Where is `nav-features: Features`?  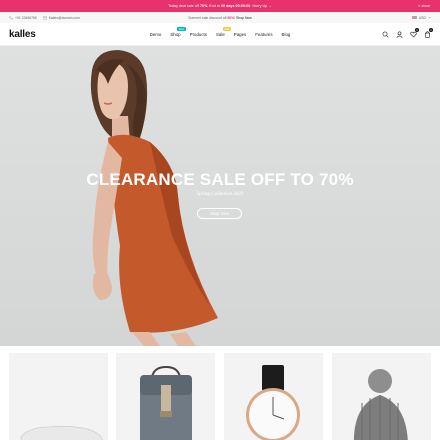
nav-features: Features is located at coordinates (263, 34).